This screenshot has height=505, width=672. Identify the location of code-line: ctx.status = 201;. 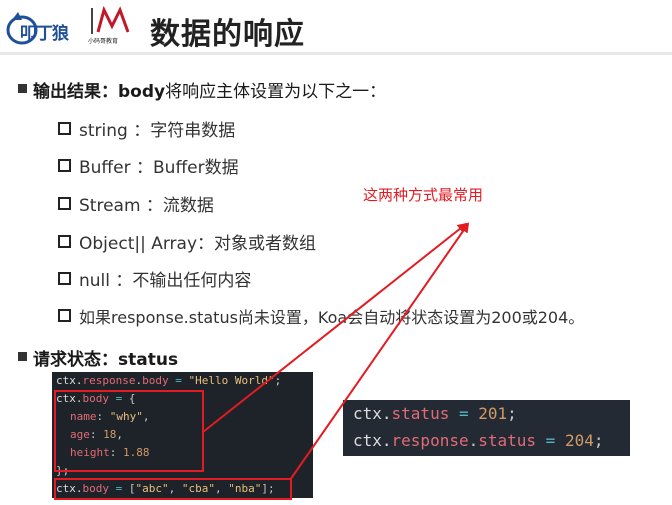
(435, 413).